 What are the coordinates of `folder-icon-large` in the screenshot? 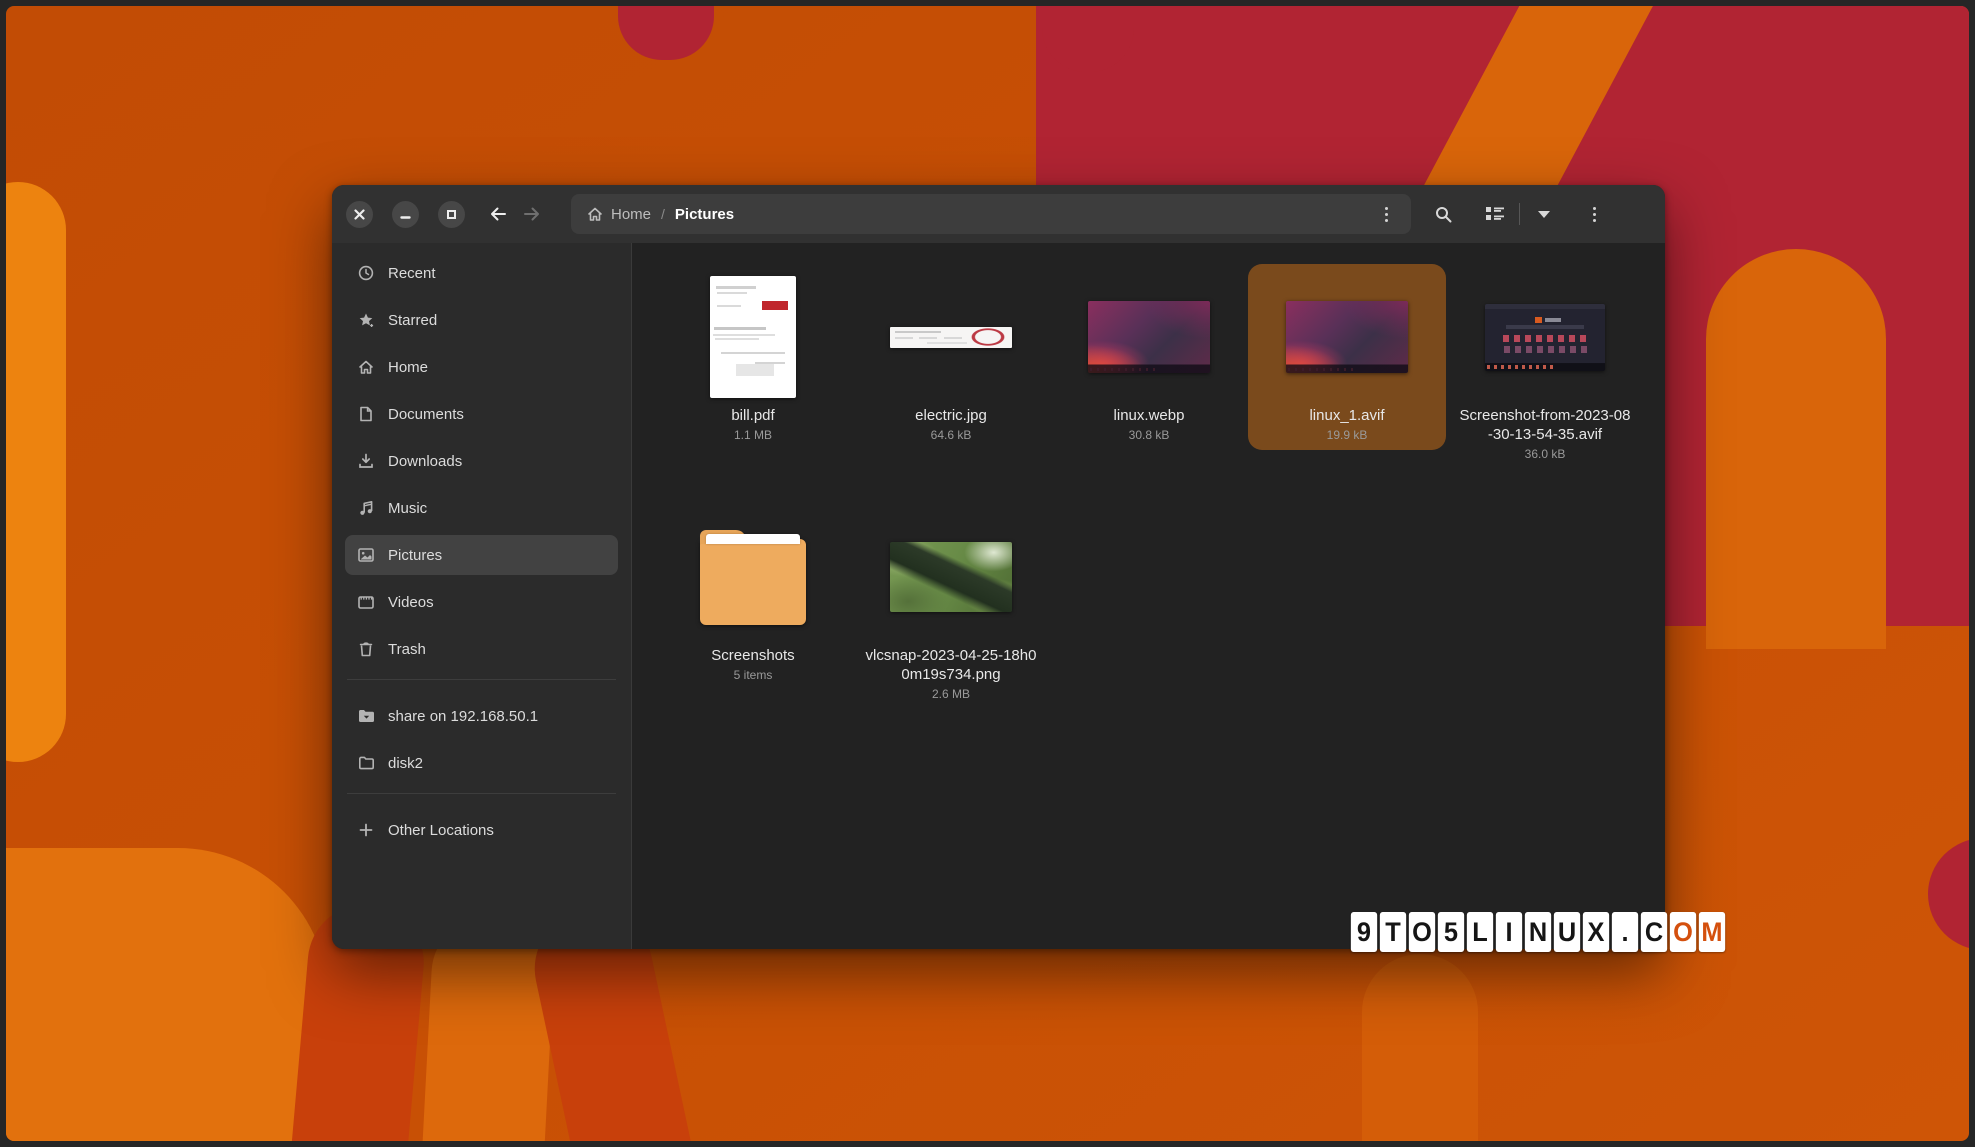 It's located at (753, 577).